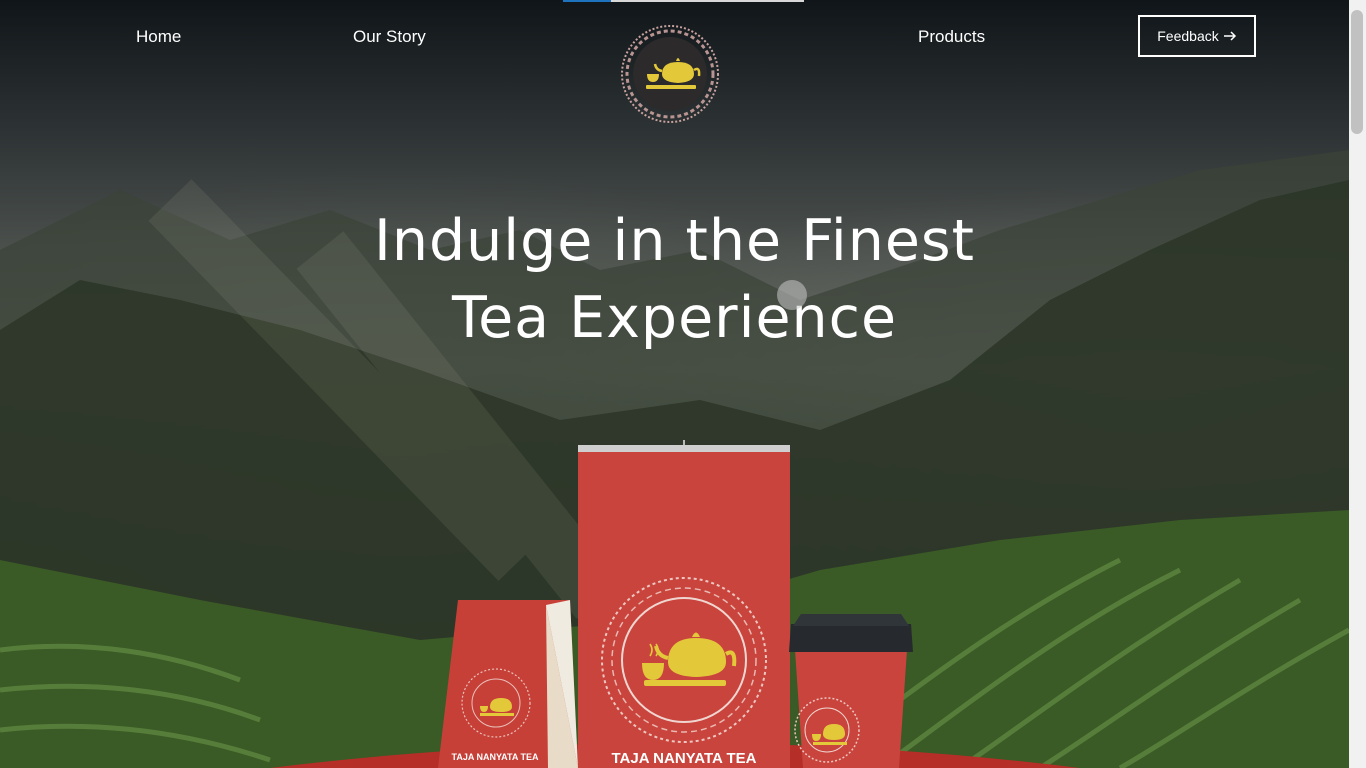  I want to click on hero-headline-line1: Indulge in the Finest, so click(674, 241).